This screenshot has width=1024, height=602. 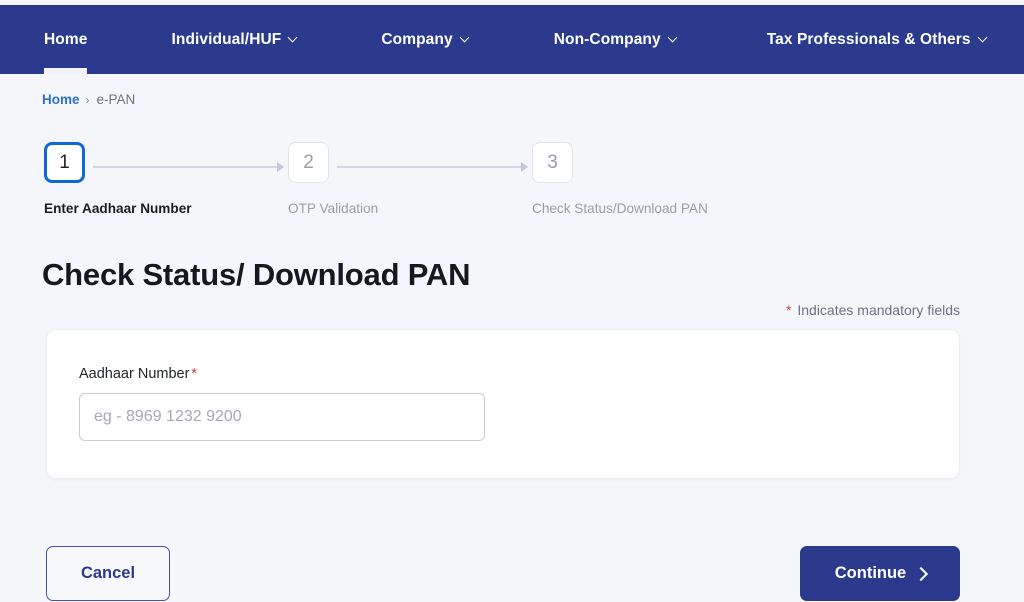 What do you see at coordinates (870, 573) in the screenshot?
I see `continue-button-label: Continue` at bounding box center [870, 573].